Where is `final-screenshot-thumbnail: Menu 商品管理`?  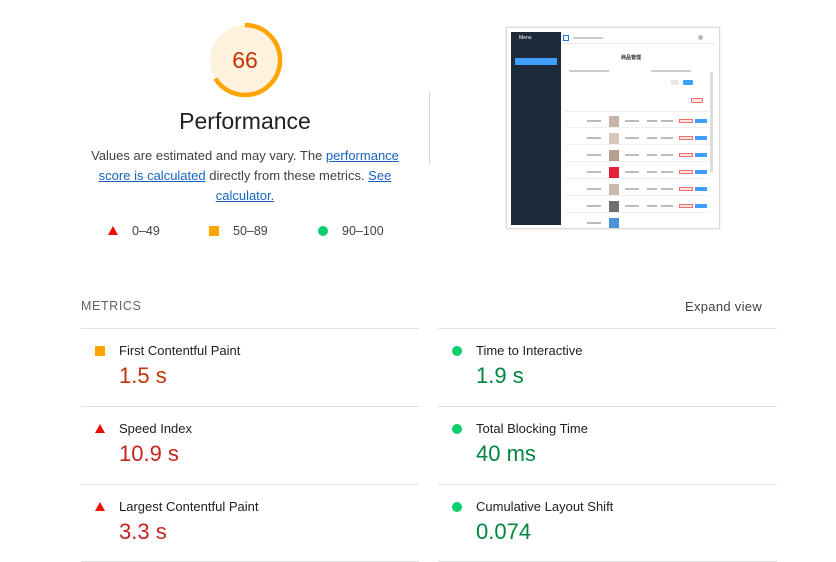 final-screenshot-thumbnail: Menu 商品管理 is located at coordinates (613, 128).